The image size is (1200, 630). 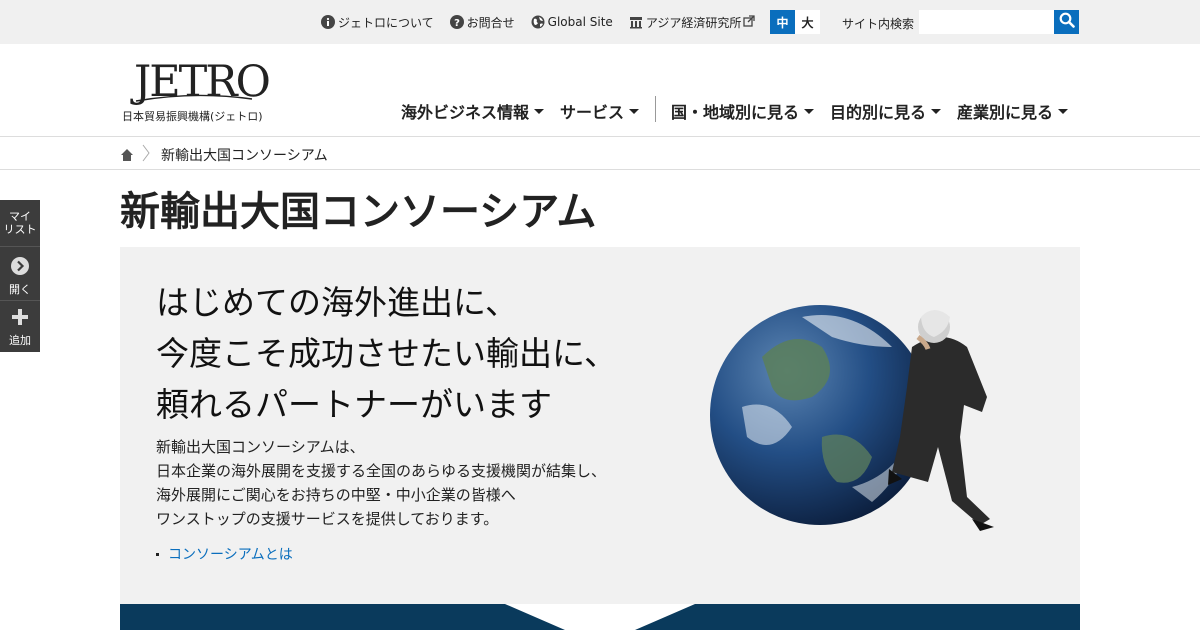 I want to click on ide-jetro-label: アジア経済研究所, so click(x=693, y=22).